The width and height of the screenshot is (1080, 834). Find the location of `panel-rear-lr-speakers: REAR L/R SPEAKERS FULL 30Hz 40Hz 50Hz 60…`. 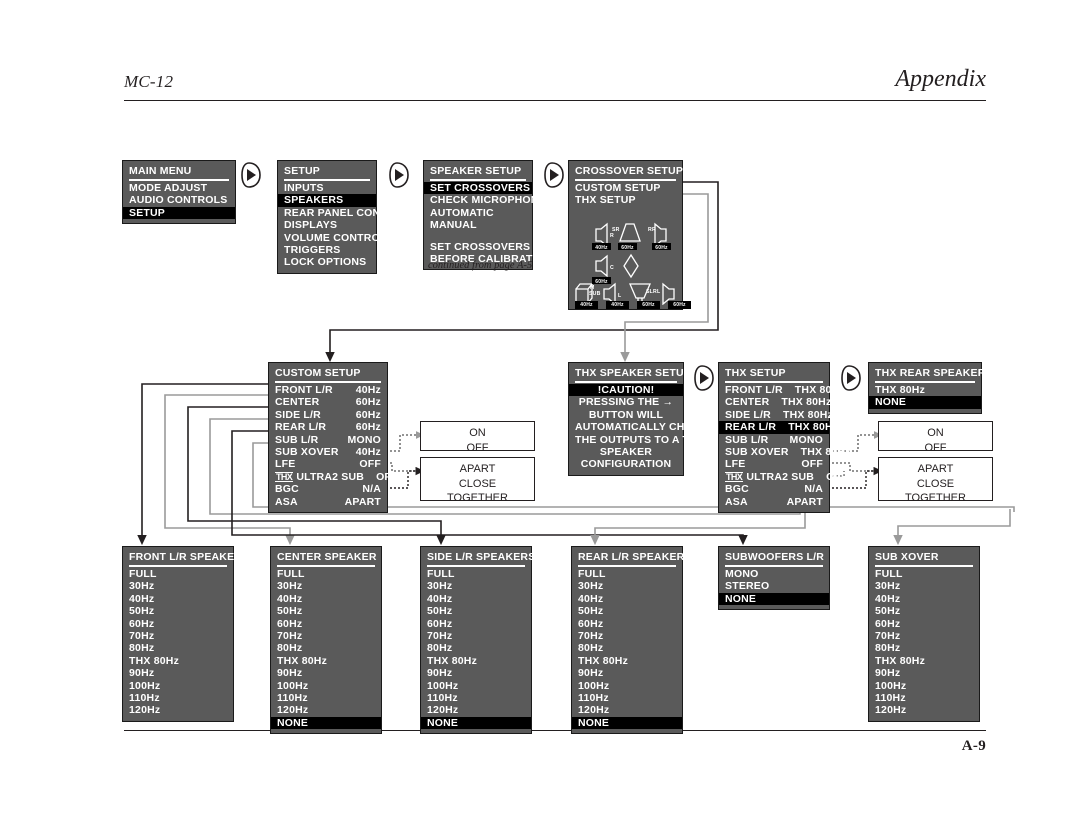

panel-rear-lr-speakers: REAR L/R SPEAKERS FULL 30Hz 40Hz 50Hz 60… is located at coordinates (631, 640).